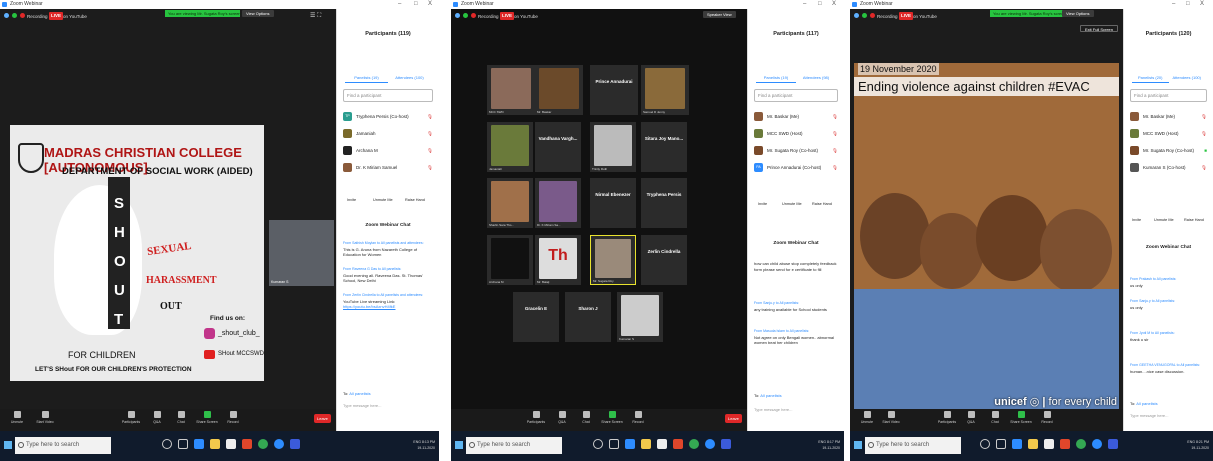  Describe the element at coordinates (1033, 444) in the screenshot. I see `file-explorer-icon` at that location.